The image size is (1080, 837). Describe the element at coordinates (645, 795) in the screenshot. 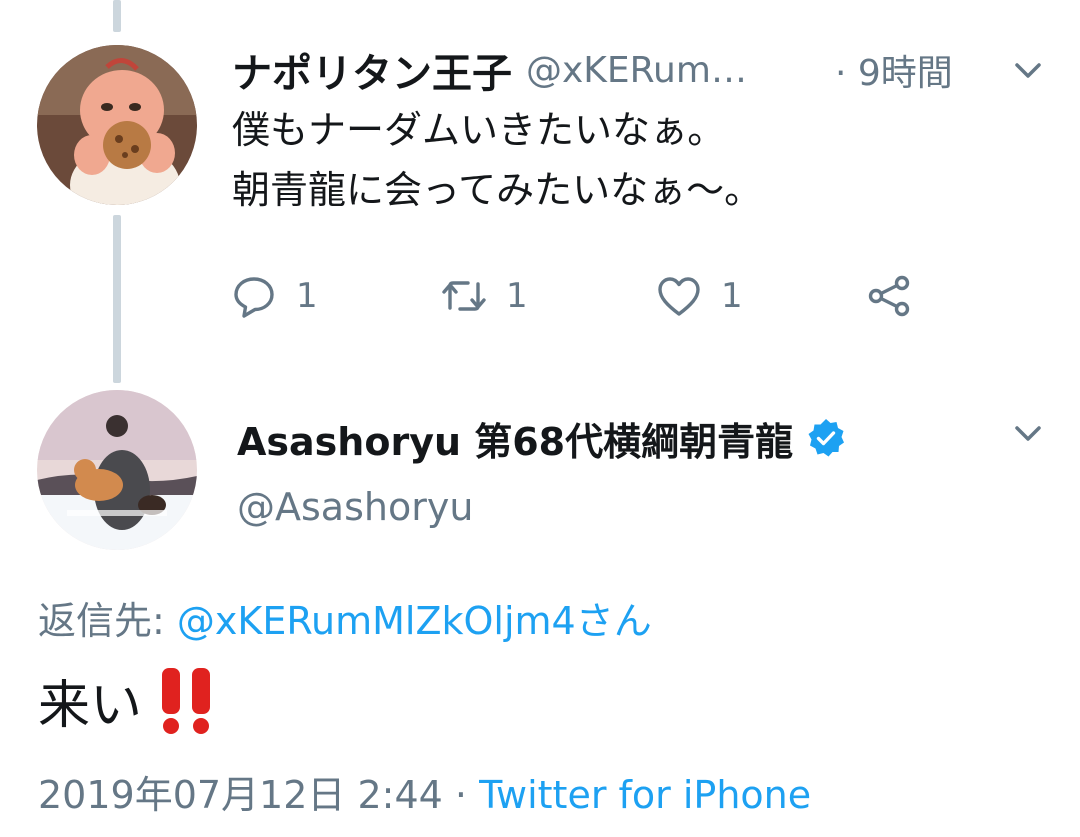

I see `tweet2-source-link: Twitter for iPhone` at that location.